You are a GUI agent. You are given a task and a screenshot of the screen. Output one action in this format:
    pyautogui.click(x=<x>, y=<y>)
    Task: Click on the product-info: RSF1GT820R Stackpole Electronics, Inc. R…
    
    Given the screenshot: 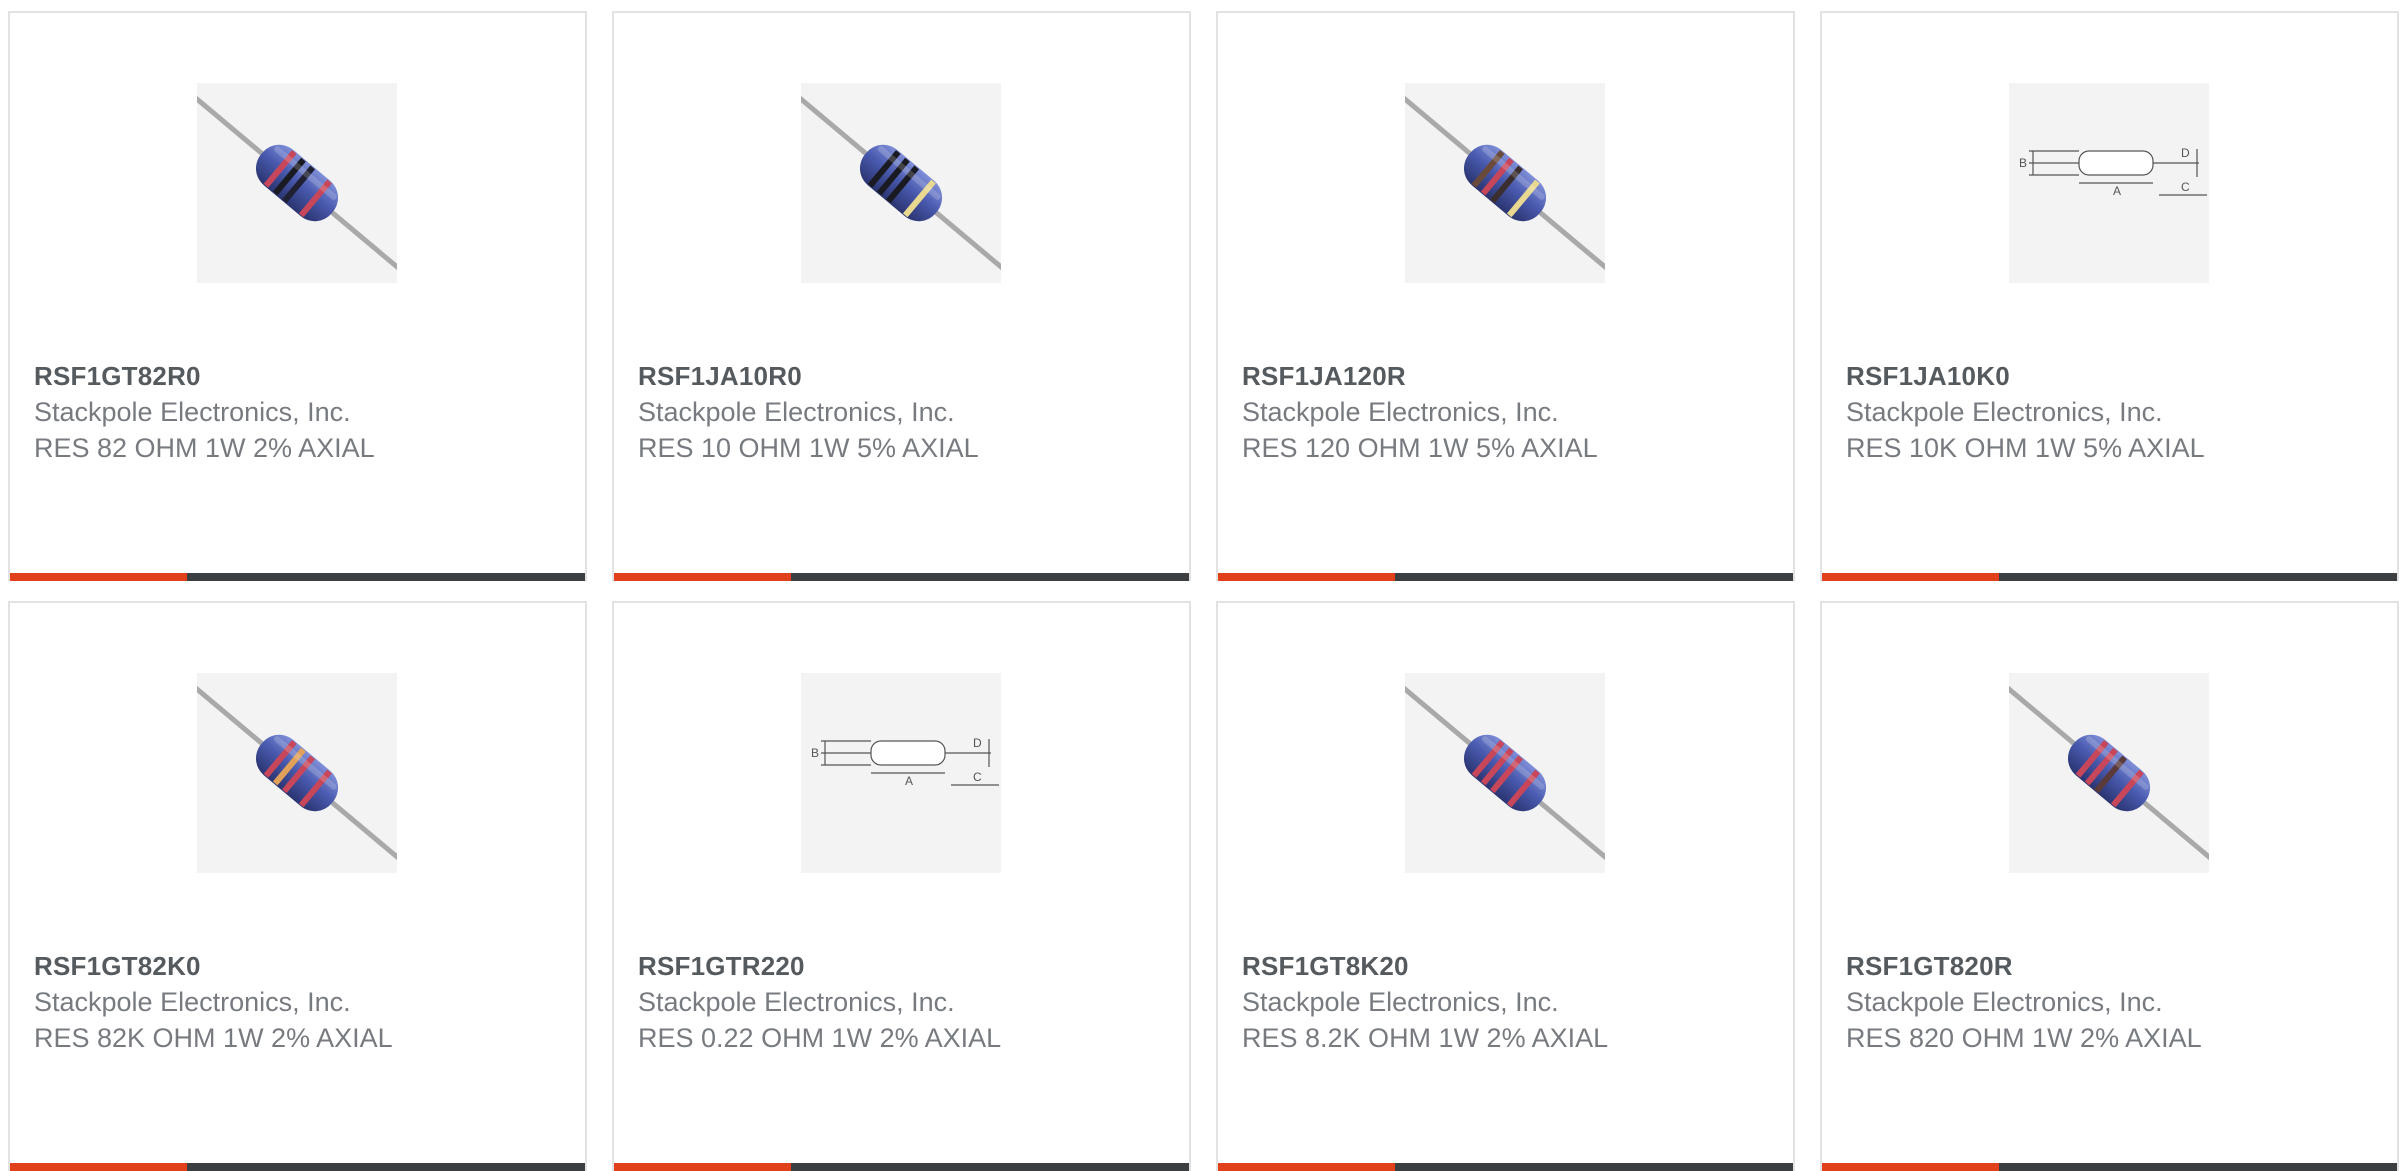 What is the action you would take?
    pyautogui.click(x=2109, y=1002)
    